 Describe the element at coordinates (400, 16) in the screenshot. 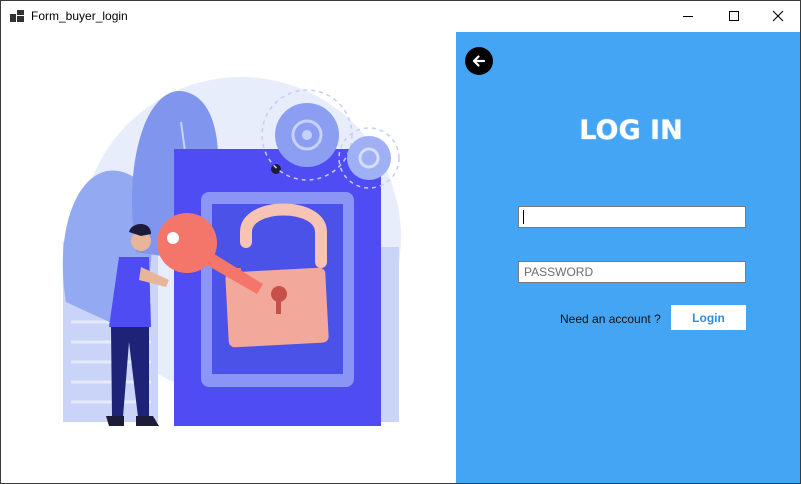

I see `title-bar: Form_buyer_login` at that location.